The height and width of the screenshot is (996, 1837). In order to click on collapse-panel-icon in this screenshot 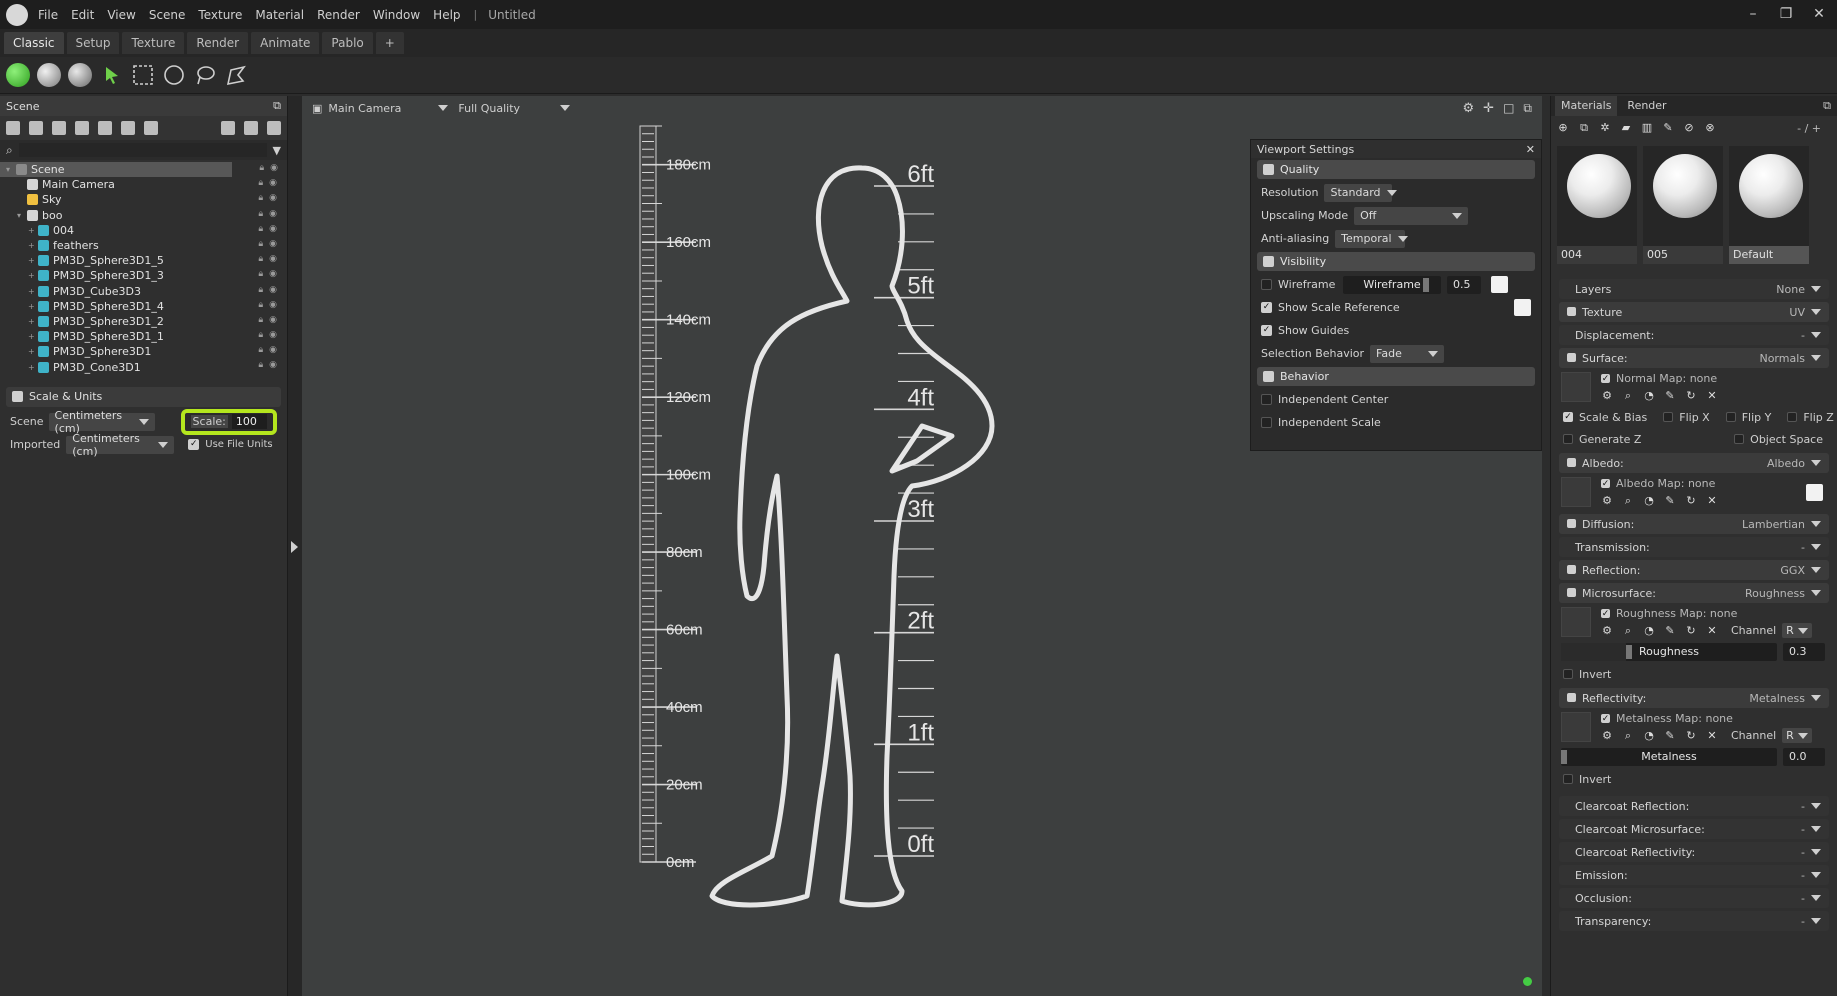, I will do `click(294, 547)`.